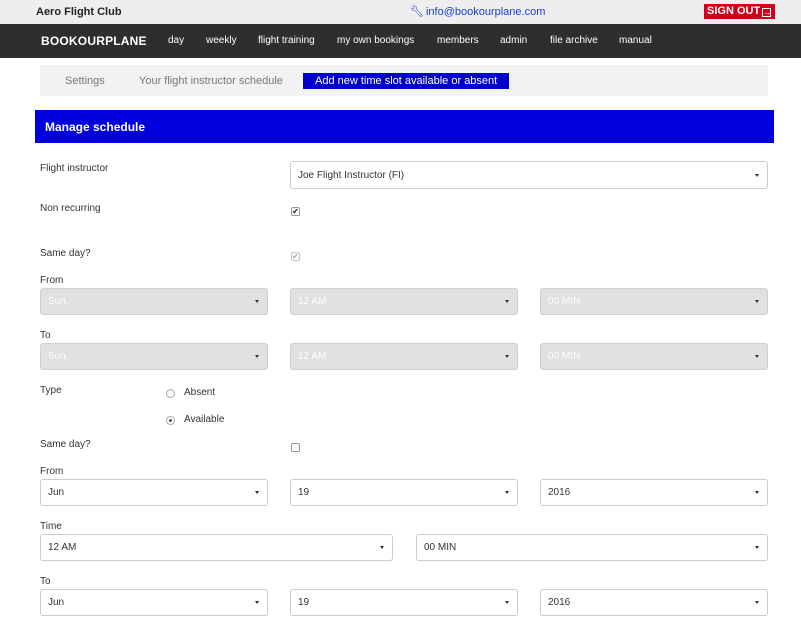 The width and height of the screenshot is (801, 629). What do you see at coordinates (154, 492) in the screenshot?
I see `from-month-select: Jun` at bounding box center [154, 492].